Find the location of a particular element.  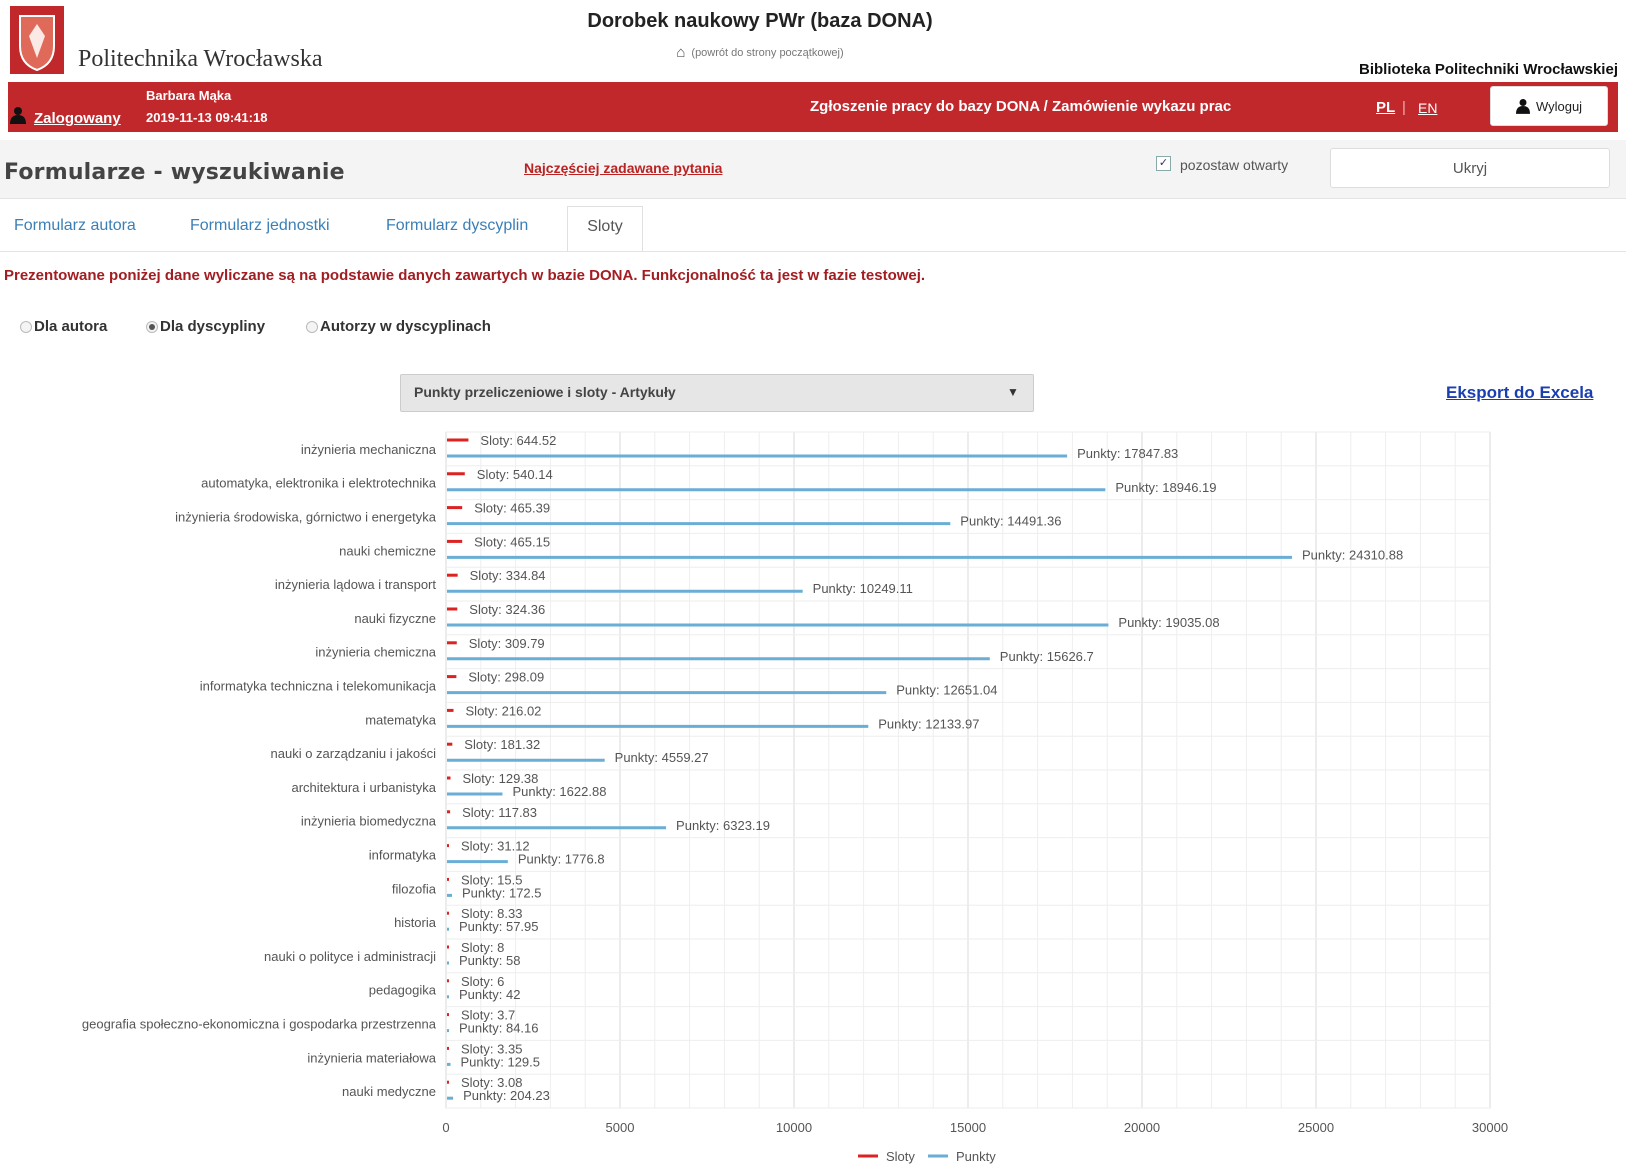

export-excel-link: Eksport do Excela is located at coordinates (1519, 393).